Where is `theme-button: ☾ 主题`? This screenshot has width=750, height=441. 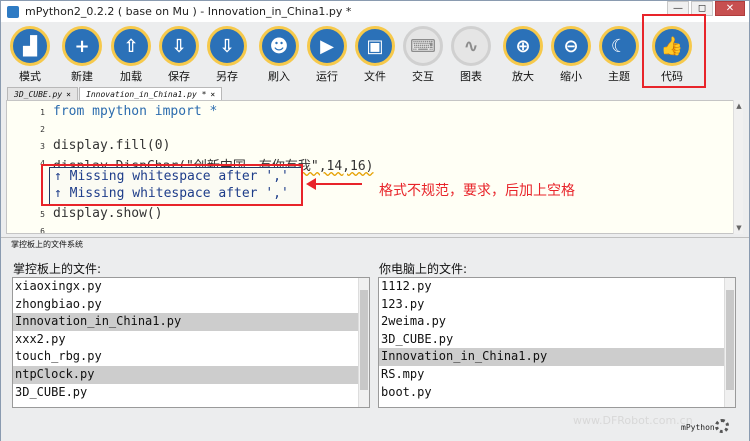
theme-button: ☾ 主题 is located at coordinates (619, 55).